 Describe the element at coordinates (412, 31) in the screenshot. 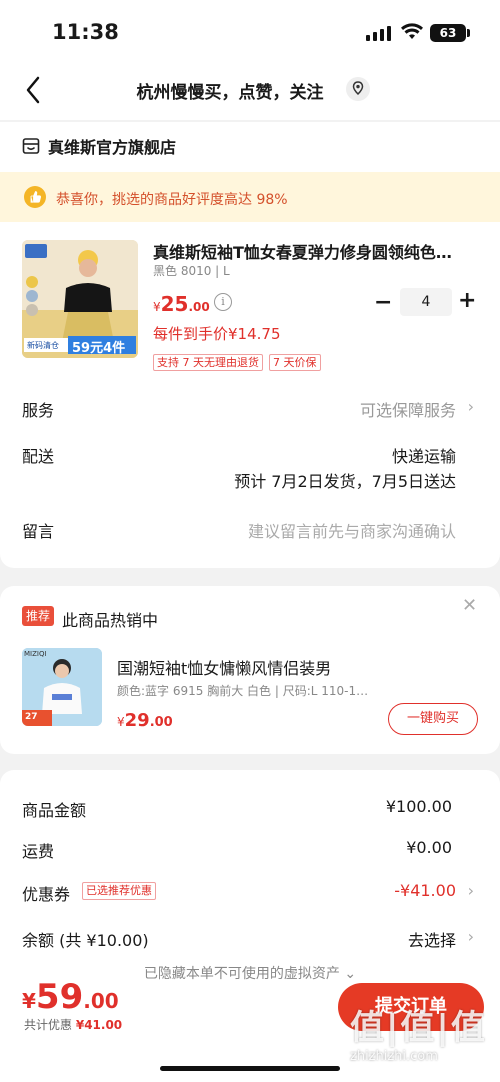

I see `wifi-icon` at that location.